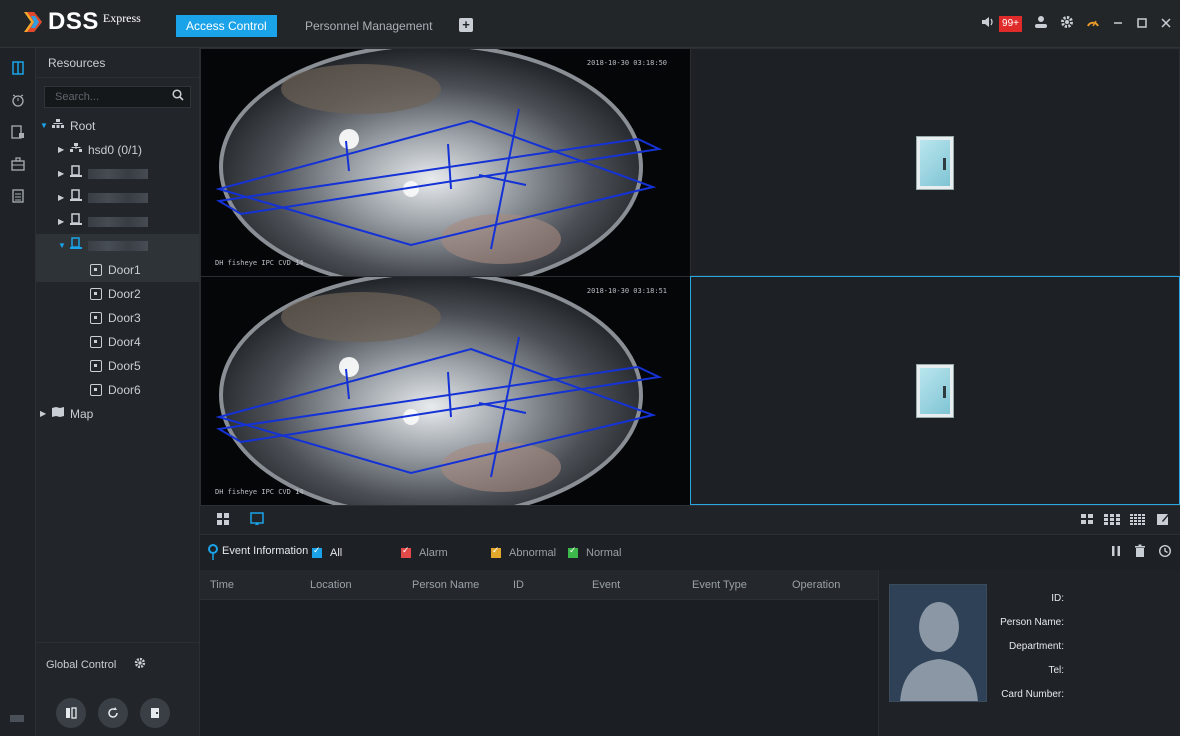  What do you see at coordinates (1165, 552) in the screenshot?
I see `history-clock-icon` at bounding box center [1165, 552].